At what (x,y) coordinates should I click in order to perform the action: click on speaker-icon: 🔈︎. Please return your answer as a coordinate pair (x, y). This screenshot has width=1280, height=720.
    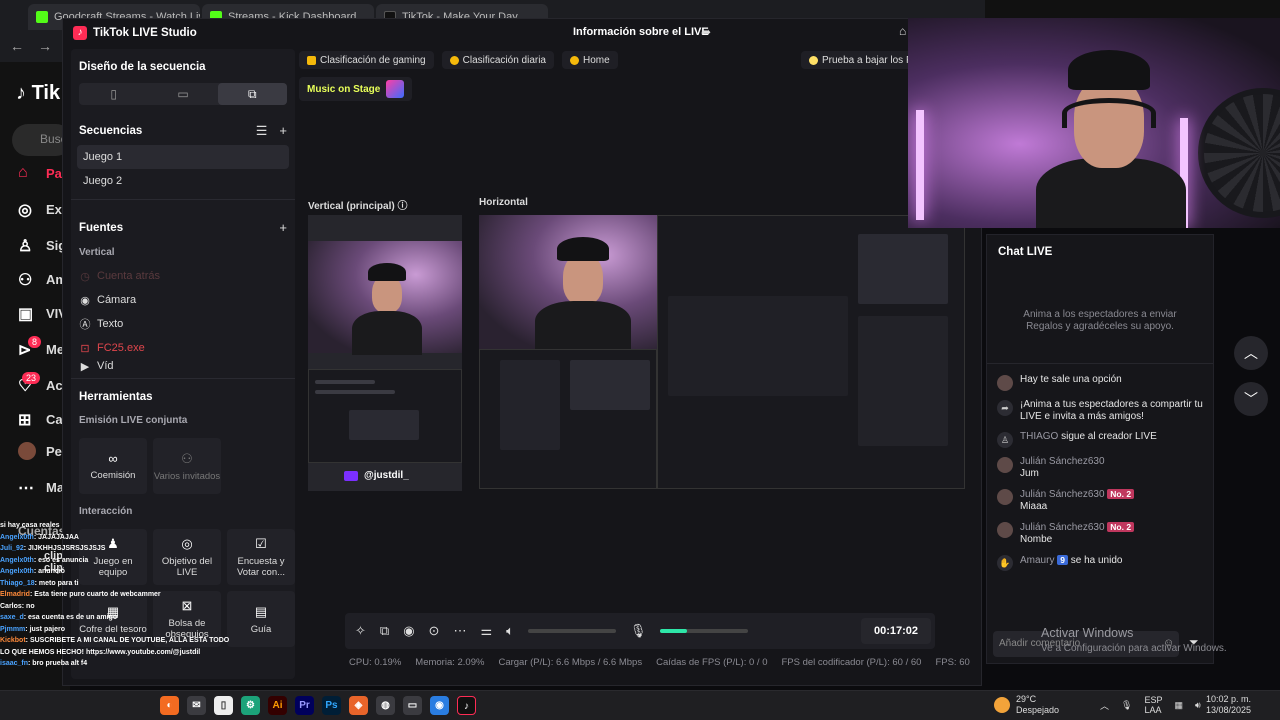
    Looking at the image, I should click on (510, 631).